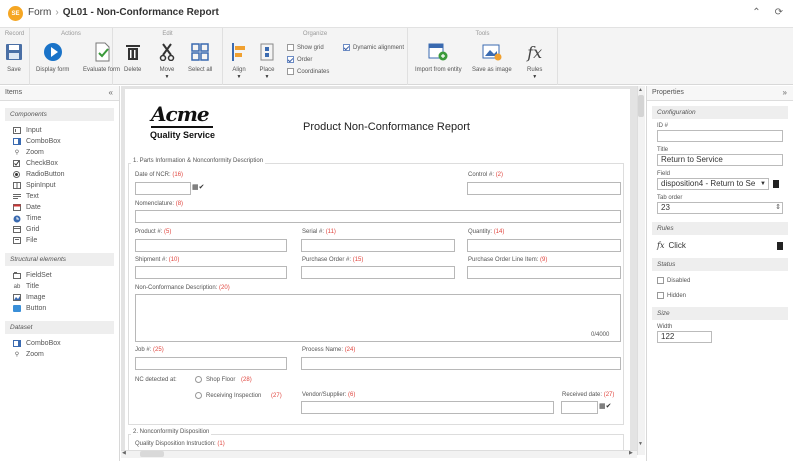 This screenshot has width=793, height=461. I want to click on scroll-left-icon: ◀, so click(124, 453).